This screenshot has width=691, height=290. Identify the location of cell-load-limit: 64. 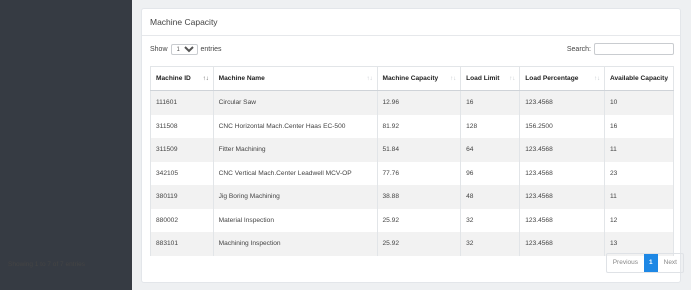
(490, 150).